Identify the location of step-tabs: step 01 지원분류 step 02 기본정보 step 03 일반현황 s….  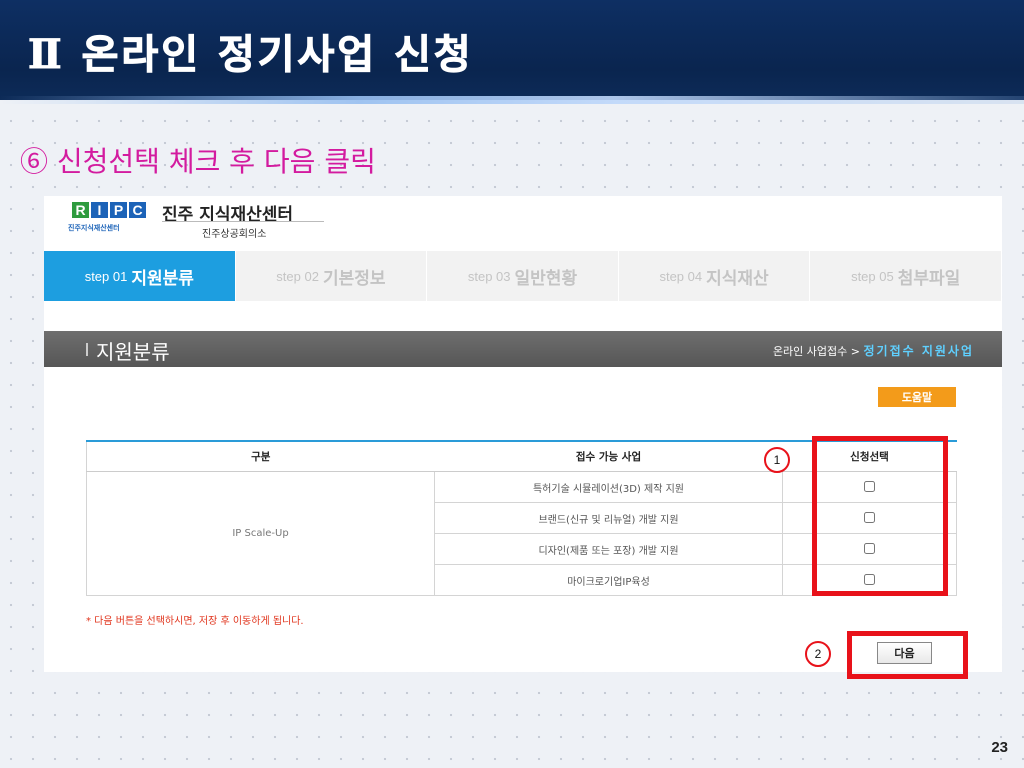
(523, 276).